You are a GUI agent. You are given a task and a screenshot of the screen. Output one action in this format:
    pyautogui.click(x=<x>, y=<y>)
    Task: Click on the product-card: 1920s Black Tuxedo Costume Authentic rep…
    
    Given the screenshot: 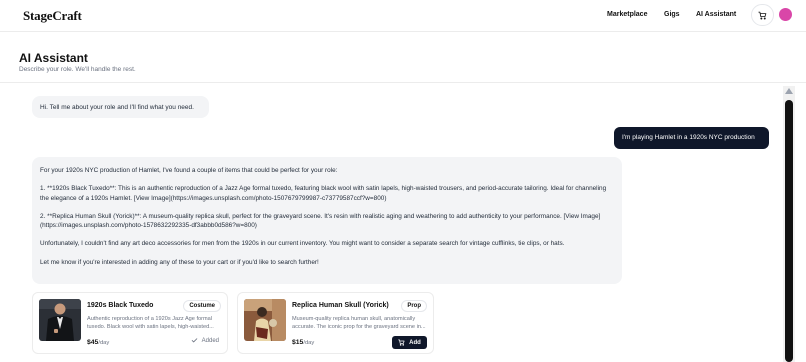 What is the action you would take?
    pyautogui.click(x=130, y=323)
    